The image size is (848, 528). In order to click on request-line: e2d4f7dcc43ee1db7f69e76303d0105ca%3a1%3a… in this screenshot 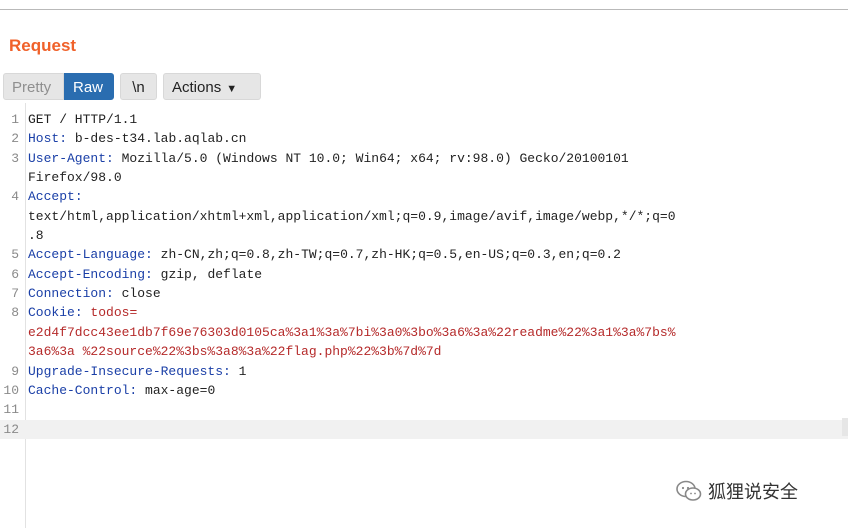, I will do `click(424, 332)`.